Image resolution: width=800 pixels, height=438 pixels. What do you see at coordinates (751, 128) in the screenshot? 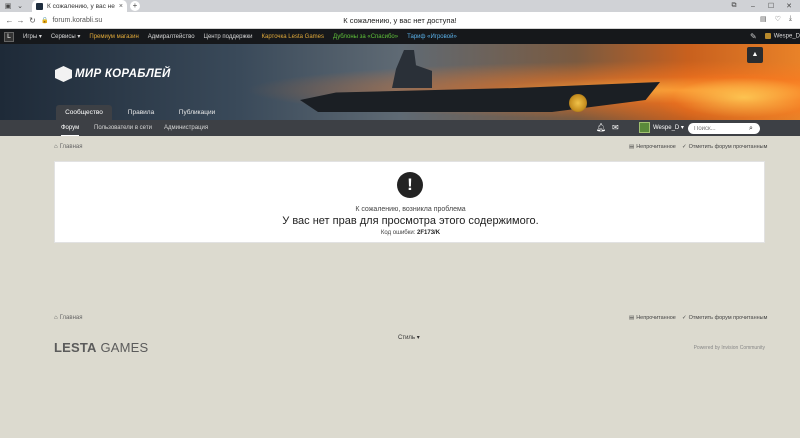
I see `search-icon: ⌕` at bounding box center [751, 128].